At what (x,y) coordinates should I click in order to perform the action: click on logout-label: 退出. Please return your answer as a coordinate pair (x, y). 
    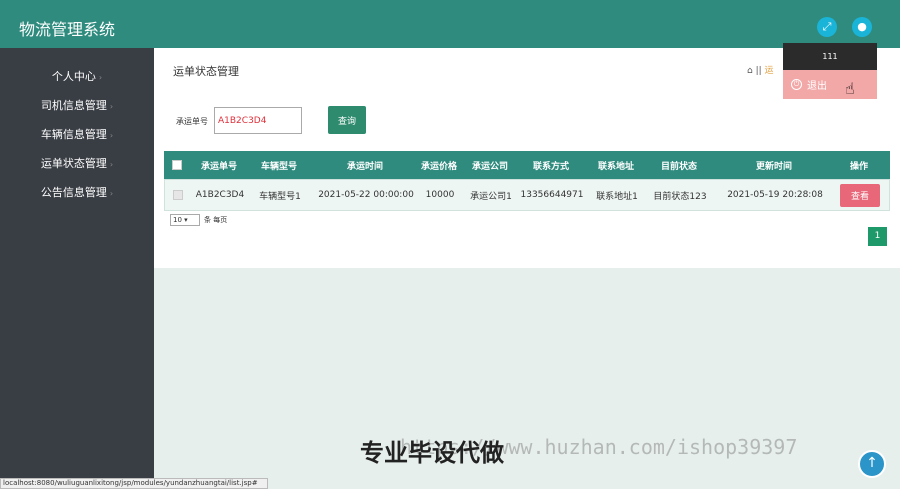
    Looking at the image, I should click on (817, 86).